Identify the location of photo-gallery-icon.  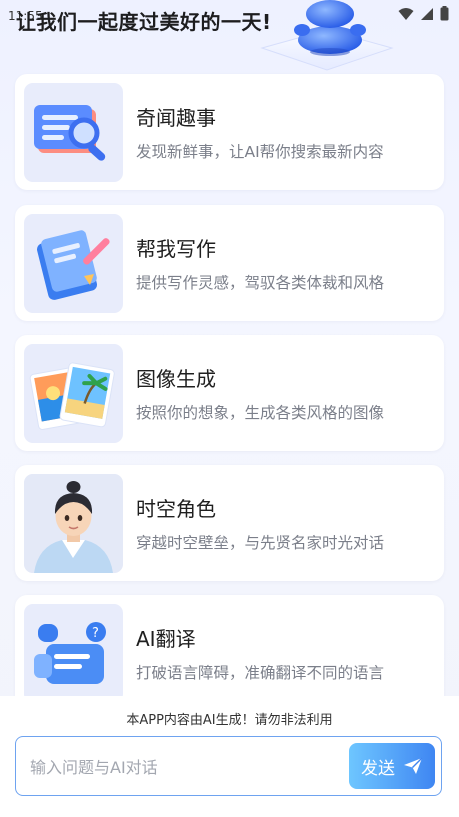
(73, 393).